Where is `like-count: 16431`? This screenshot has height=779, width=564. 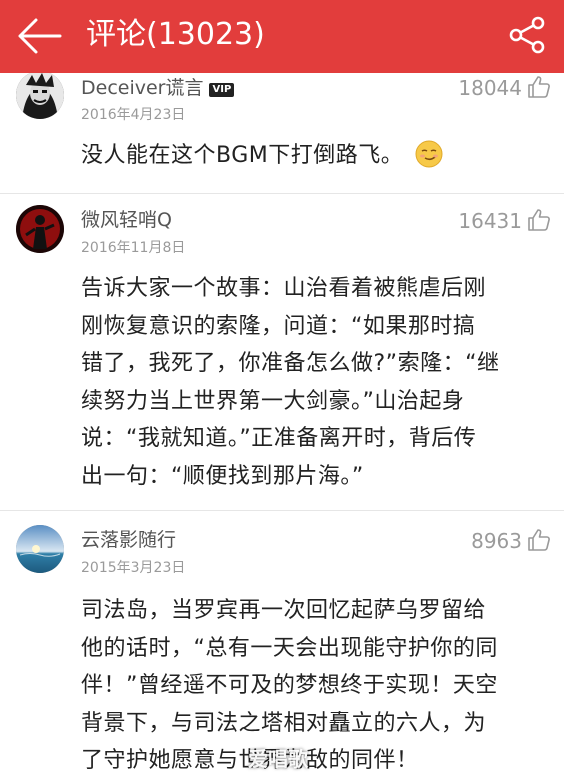 like-count: 16431 is located at coordinates (490, 221).